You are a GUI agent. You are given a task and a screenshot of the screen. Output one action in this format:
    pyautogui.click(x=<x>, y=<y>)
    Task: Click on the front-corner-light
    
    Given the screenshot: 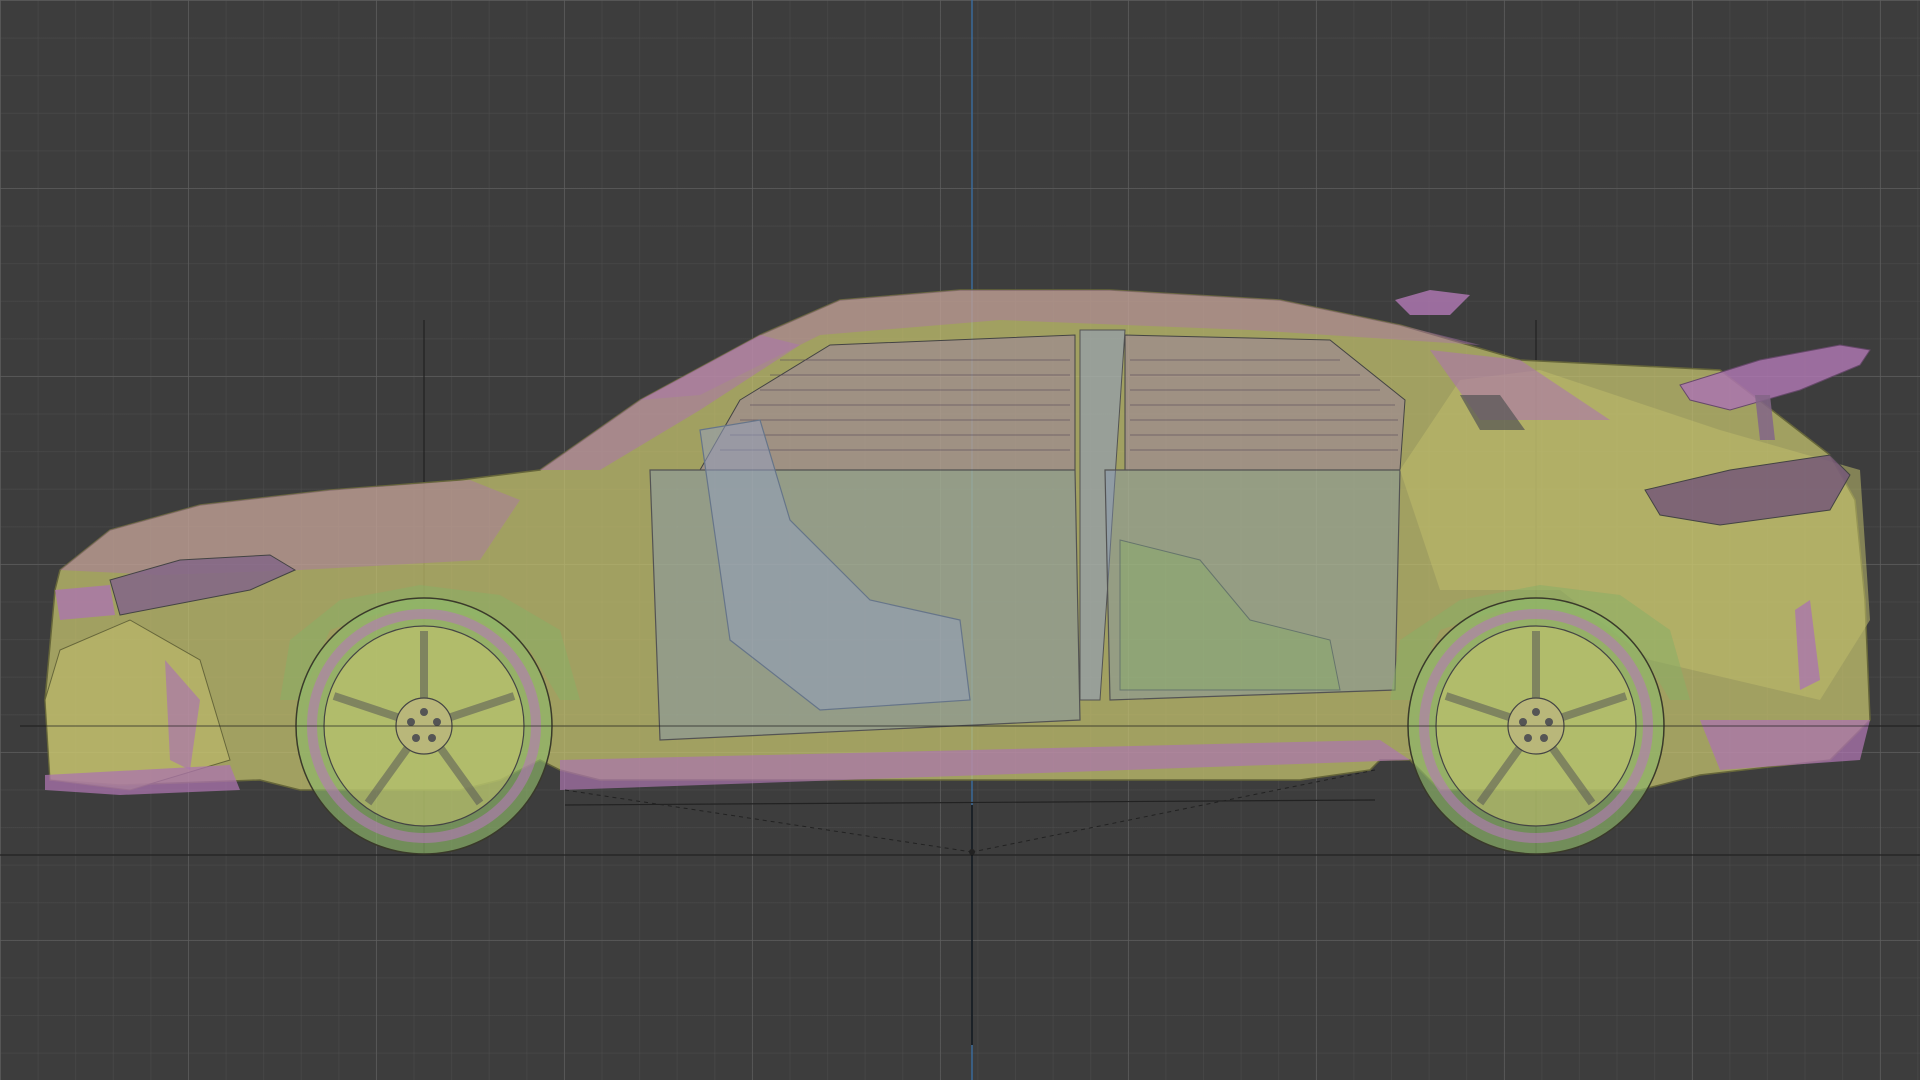 What is the action you would take?
    pyautogui.click(x=85, y=602)
    